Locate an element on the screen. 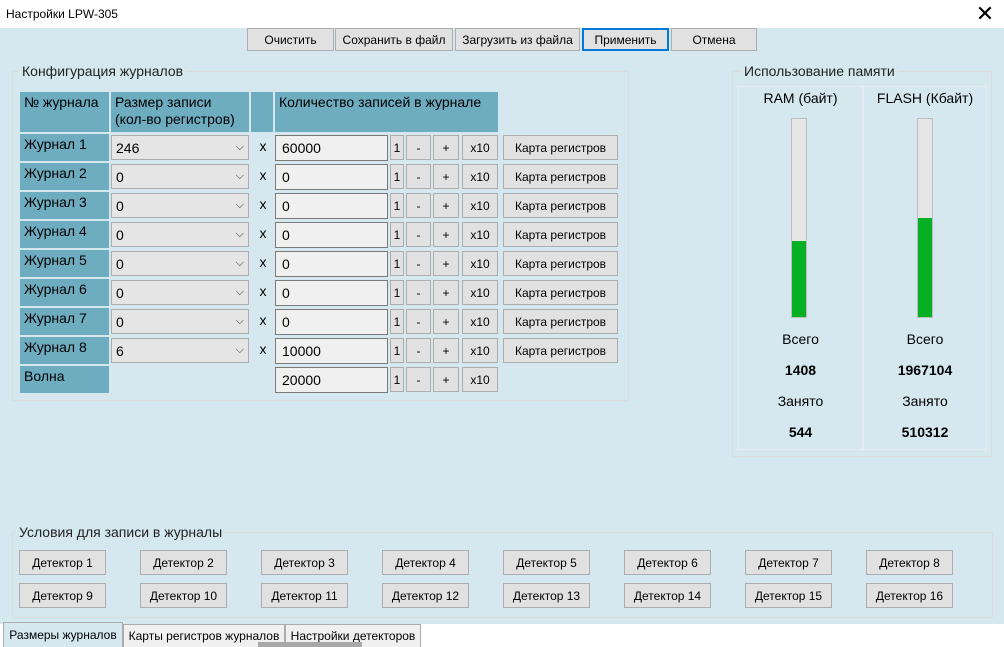 The height and width of the screenshot is (647, 1004). detector-13-button: Детектор 13 is located at coordinates (546, 595).